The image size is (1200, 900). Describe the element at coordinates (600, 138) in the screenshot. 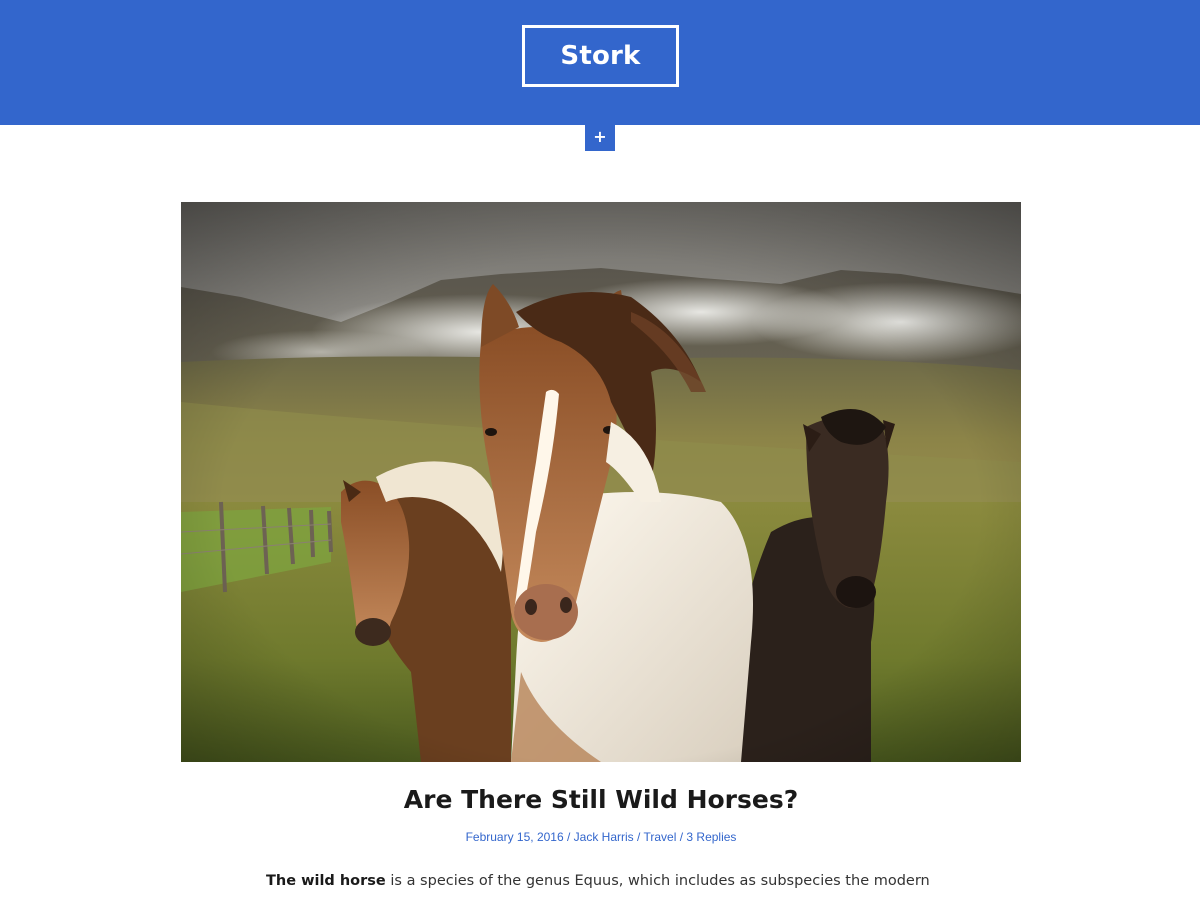

I see `menu-toggle-button: +` at that location.